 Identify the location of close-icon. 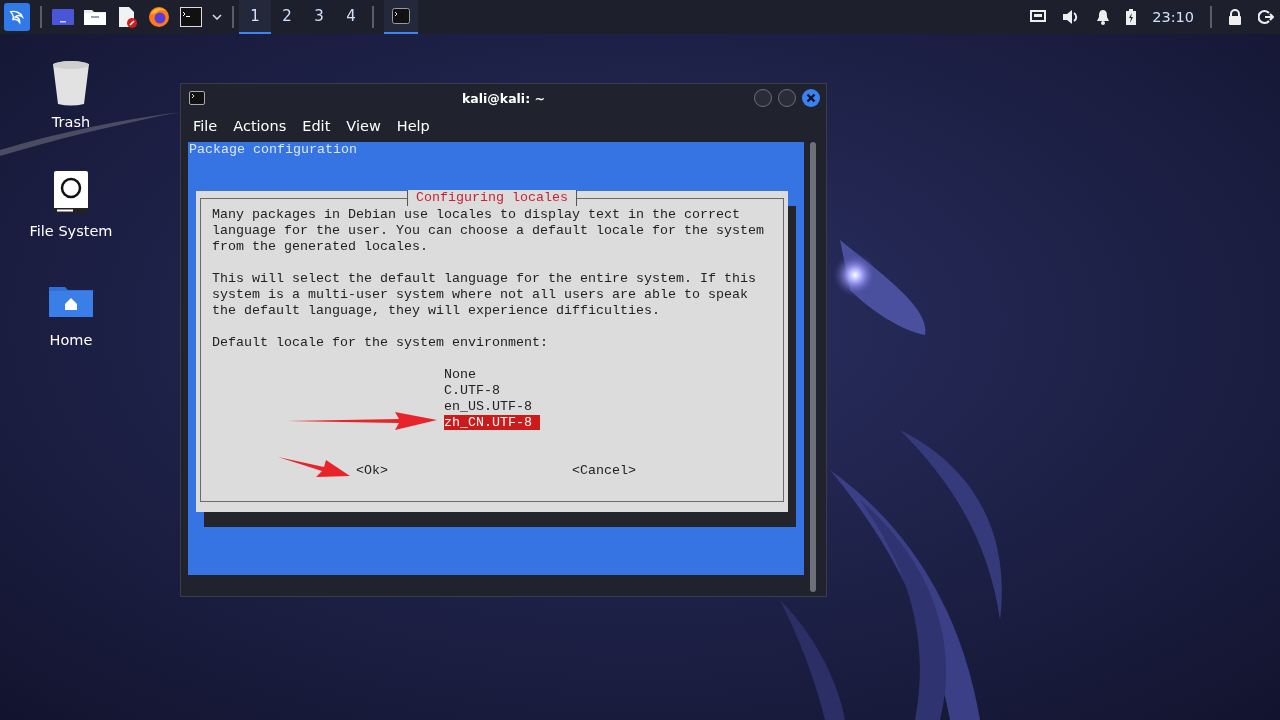
(811, 98).